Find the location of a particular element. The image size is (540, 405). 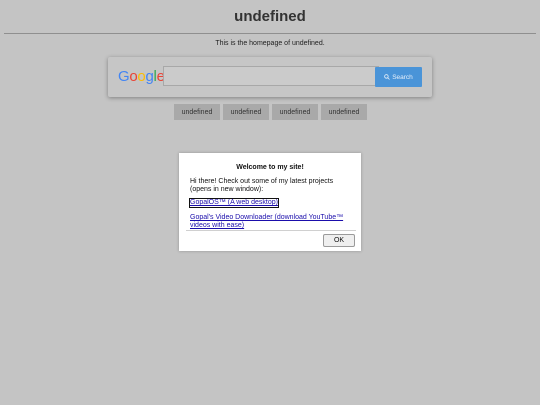

logo-letter: g is located at coordinates (149, 76).